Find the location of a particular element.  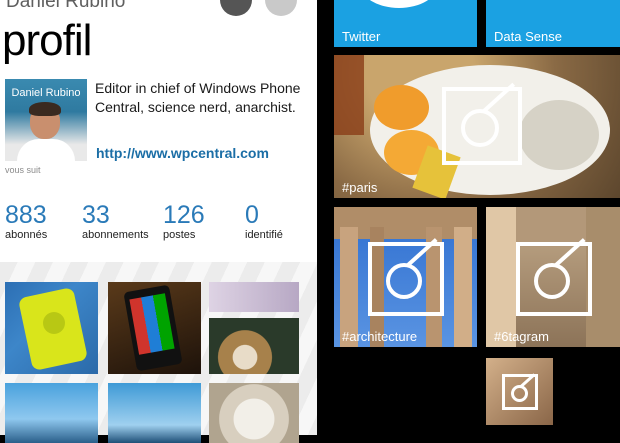

data-sense-tile: Data Sense is located at coordinates (553, 23).